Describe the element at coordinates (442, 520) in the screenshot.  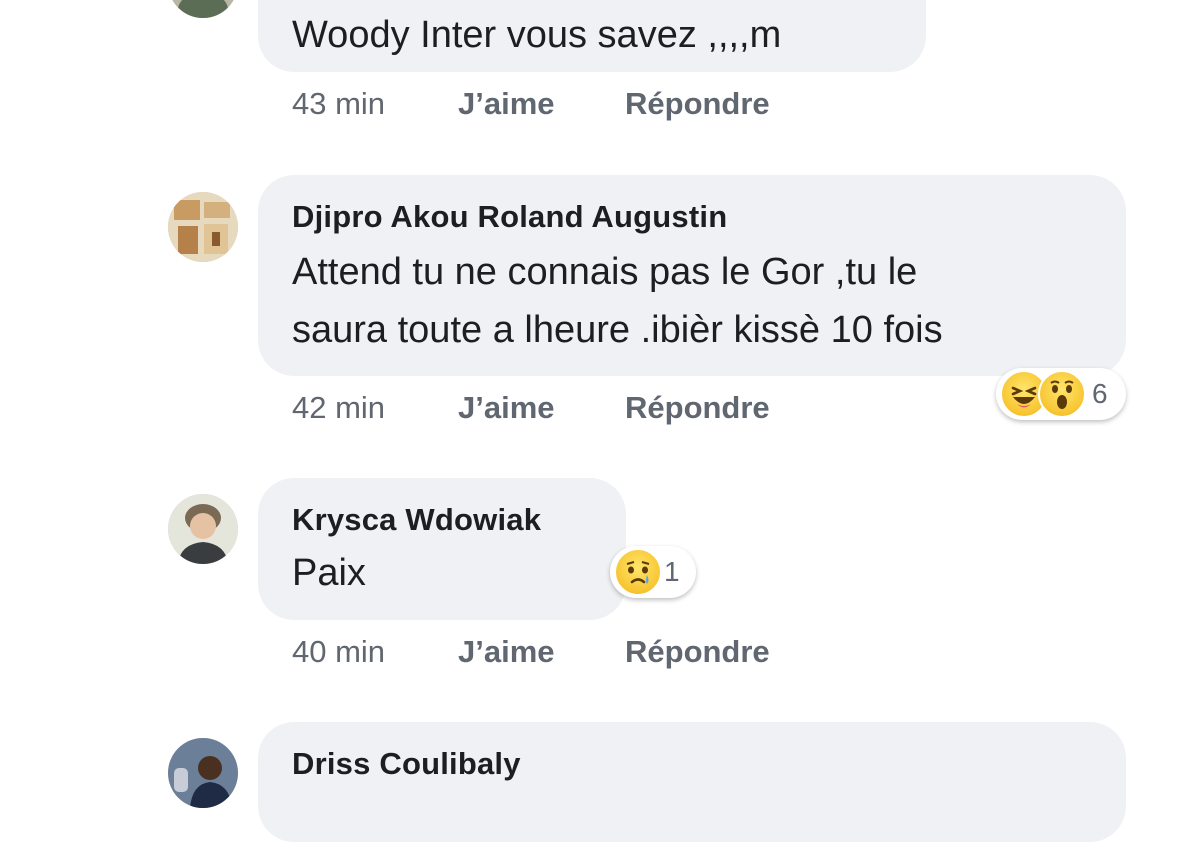
I see `comment-author: Krysca Wdowiak` at that location.